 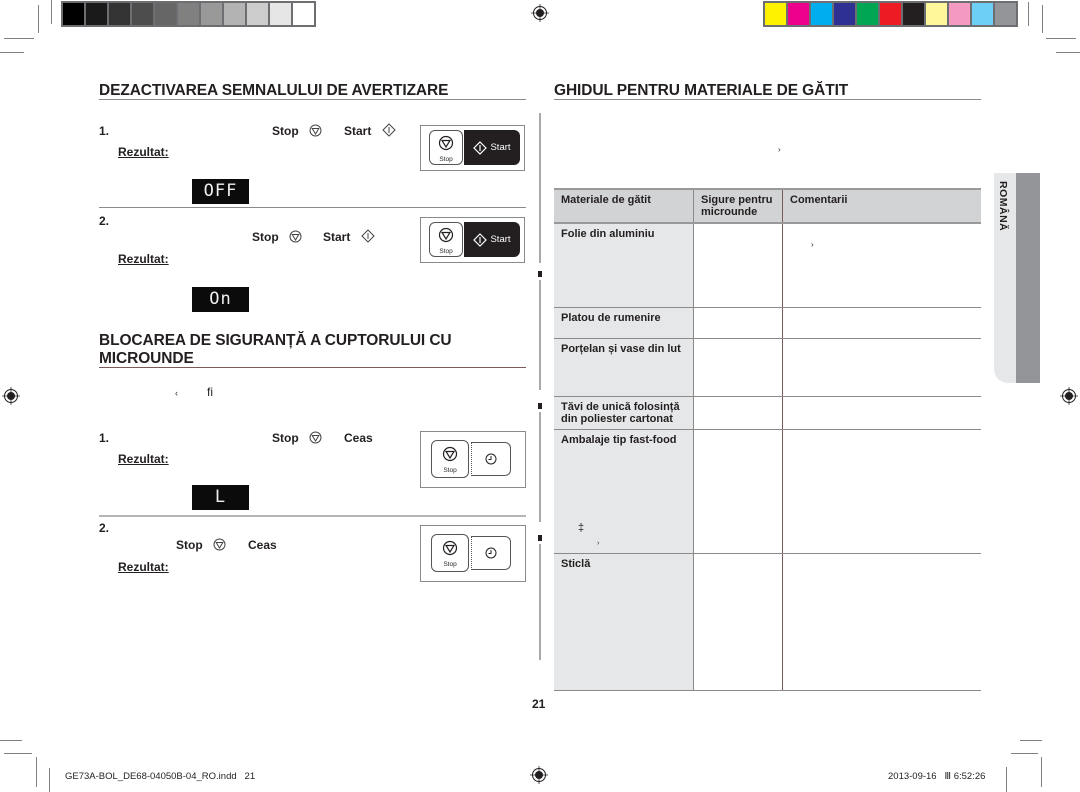 What do you see at coordinates (160, 776) in the screenshot?
I see `footer-filename: GE73A-BOL_DE68-04050B-04_RO.indd 21` at bounding box center [160, 776].